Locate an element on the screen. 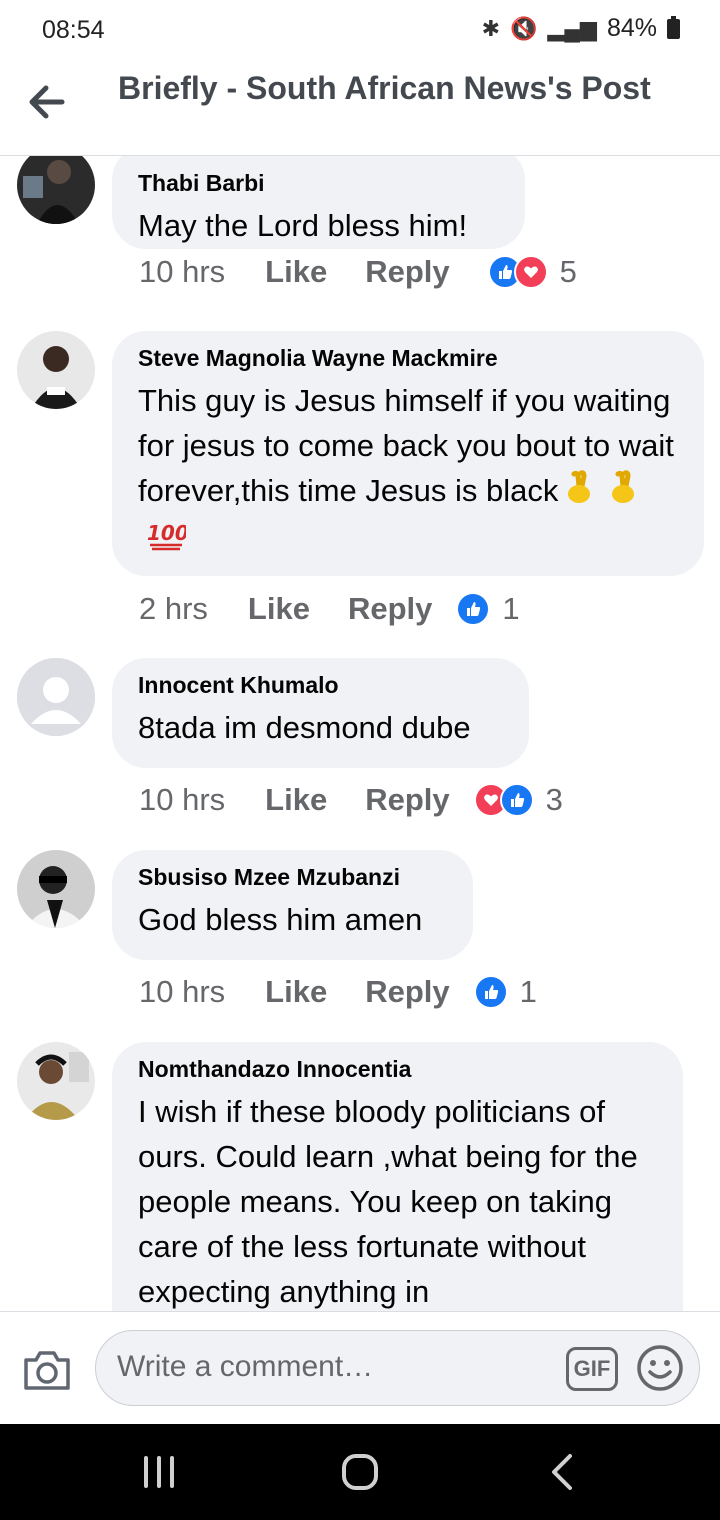 The height and width of the screenshot is (1520, 720). home-icon is located at coordinates (360, 1472).